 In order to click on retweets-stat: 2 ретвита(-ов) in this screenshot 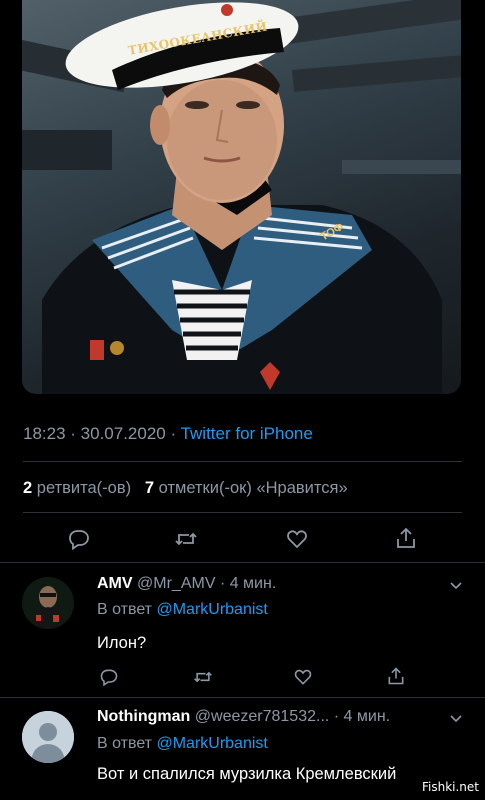, I will do `click(77, 488)`.